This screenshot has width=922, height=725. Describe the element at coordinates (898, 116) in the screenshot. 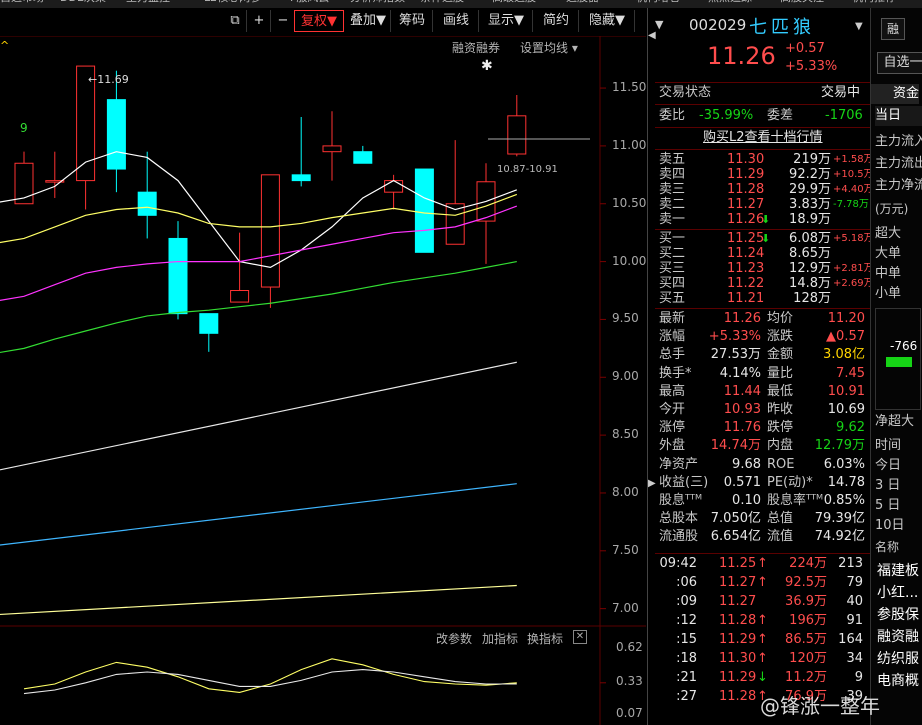

I see `today-tab: 当日` at that location.